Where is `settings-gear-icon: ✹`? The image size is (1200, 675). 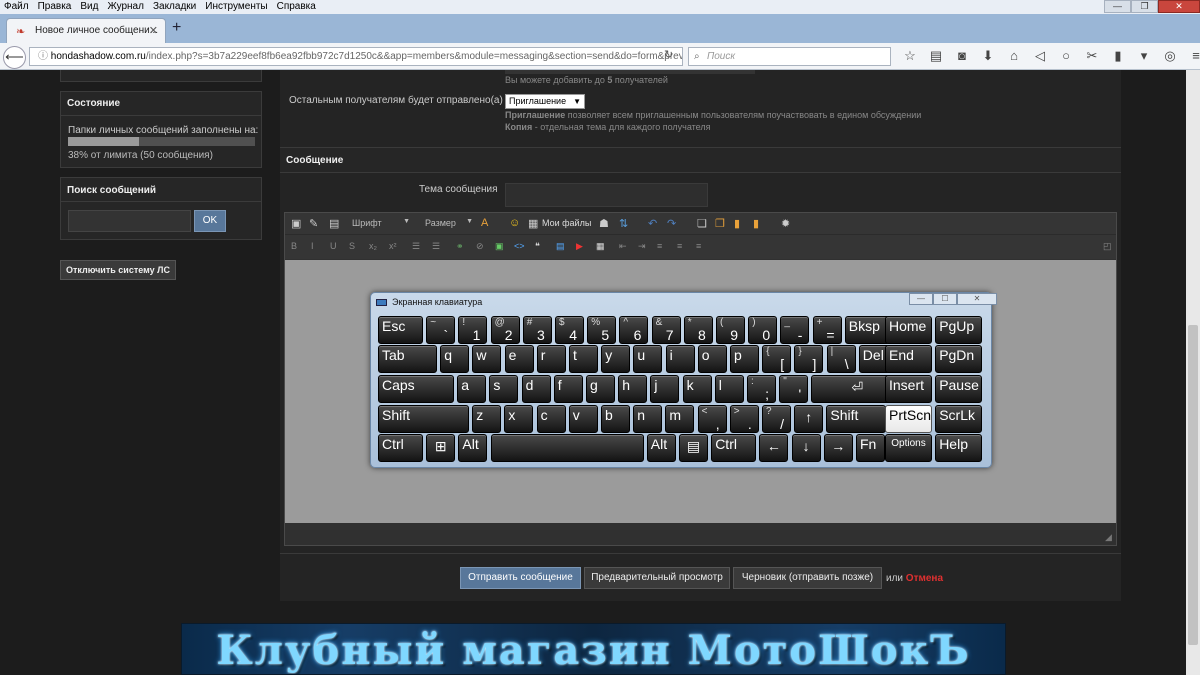
settings-gear-icon: ✹ is located at coordinates (785, 223).